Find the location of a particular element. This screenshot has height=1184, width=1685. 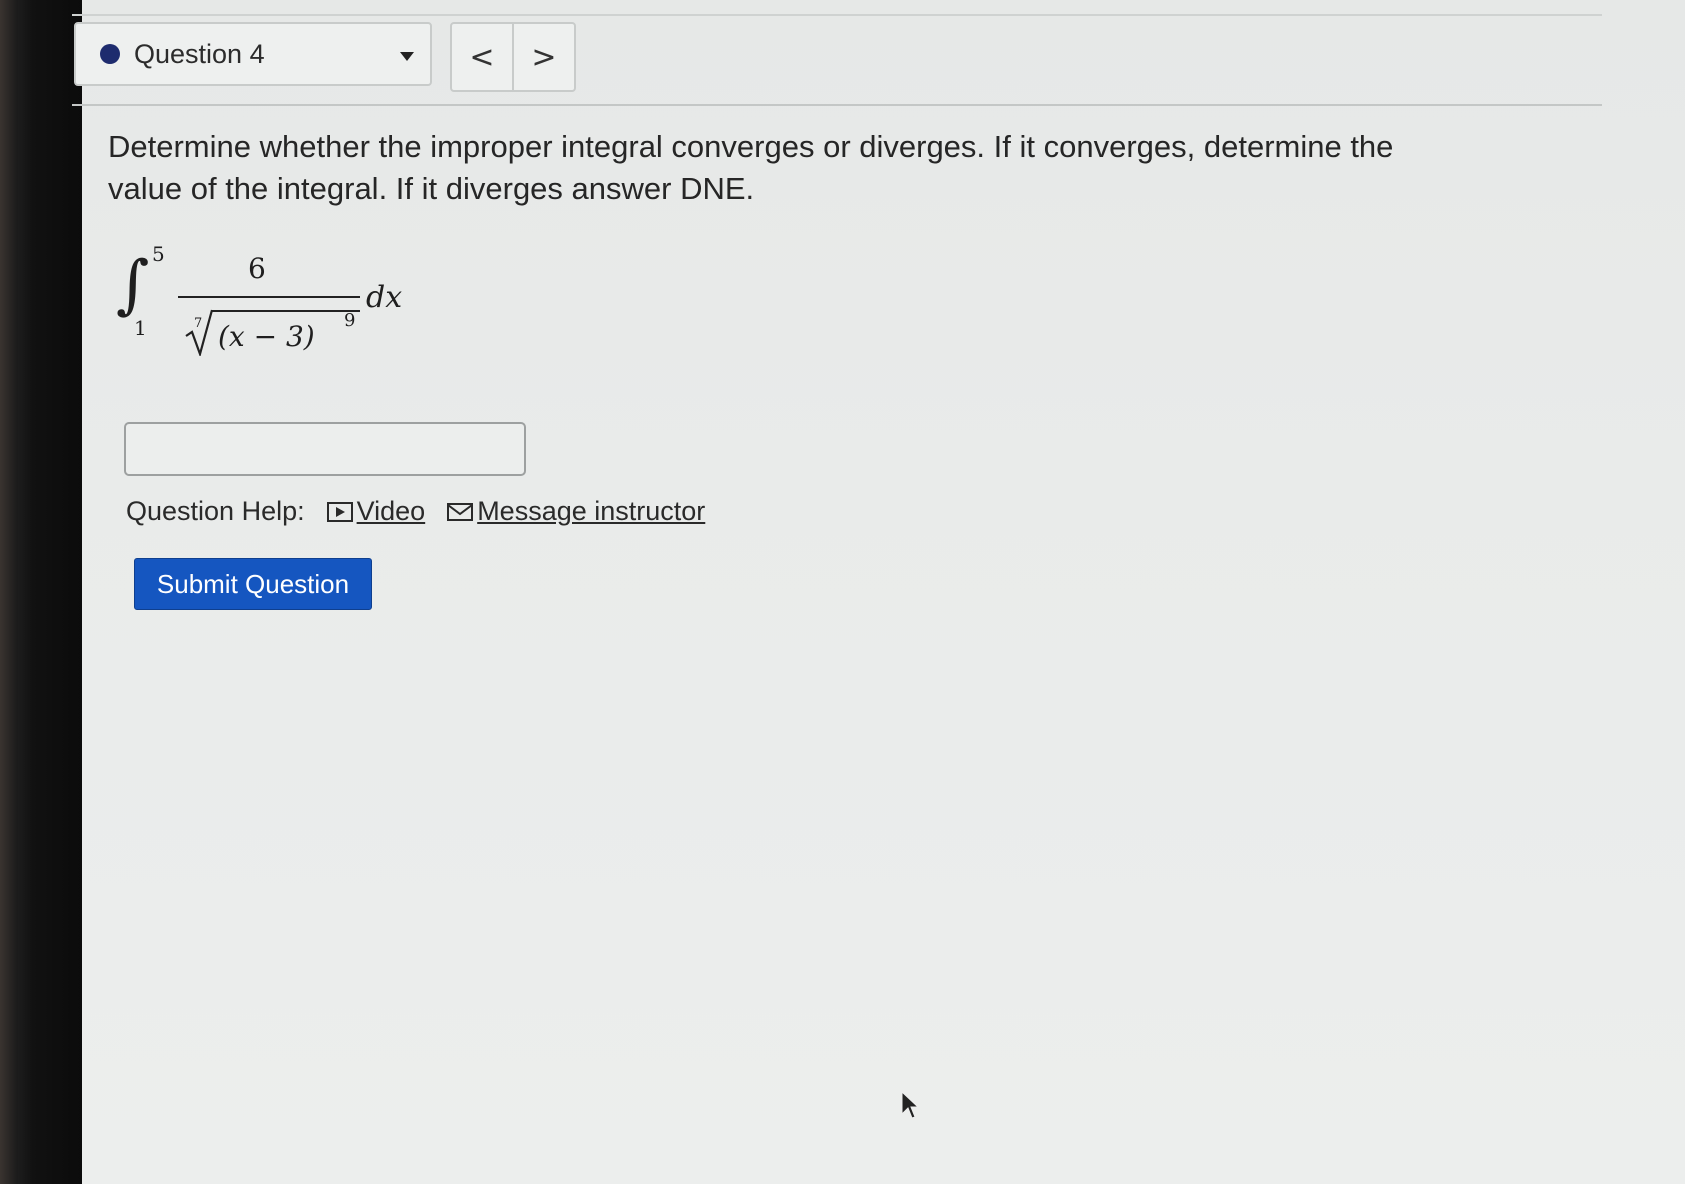

question-nav: < > is located at coordinates (513, 57).